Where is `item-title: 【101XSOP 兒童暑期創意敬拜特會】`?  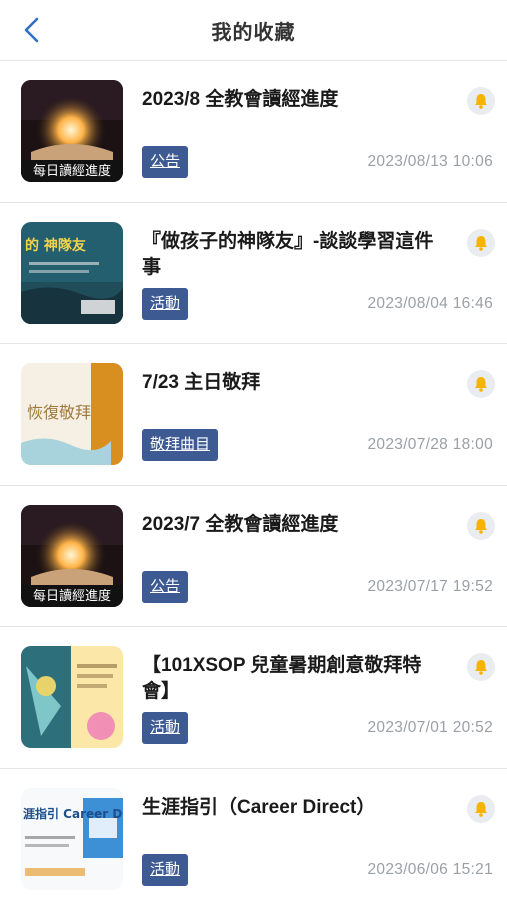
item-title: 【101XSOP 兒童暑期創意敬拜特會】 is located at coordinates (282, 678).